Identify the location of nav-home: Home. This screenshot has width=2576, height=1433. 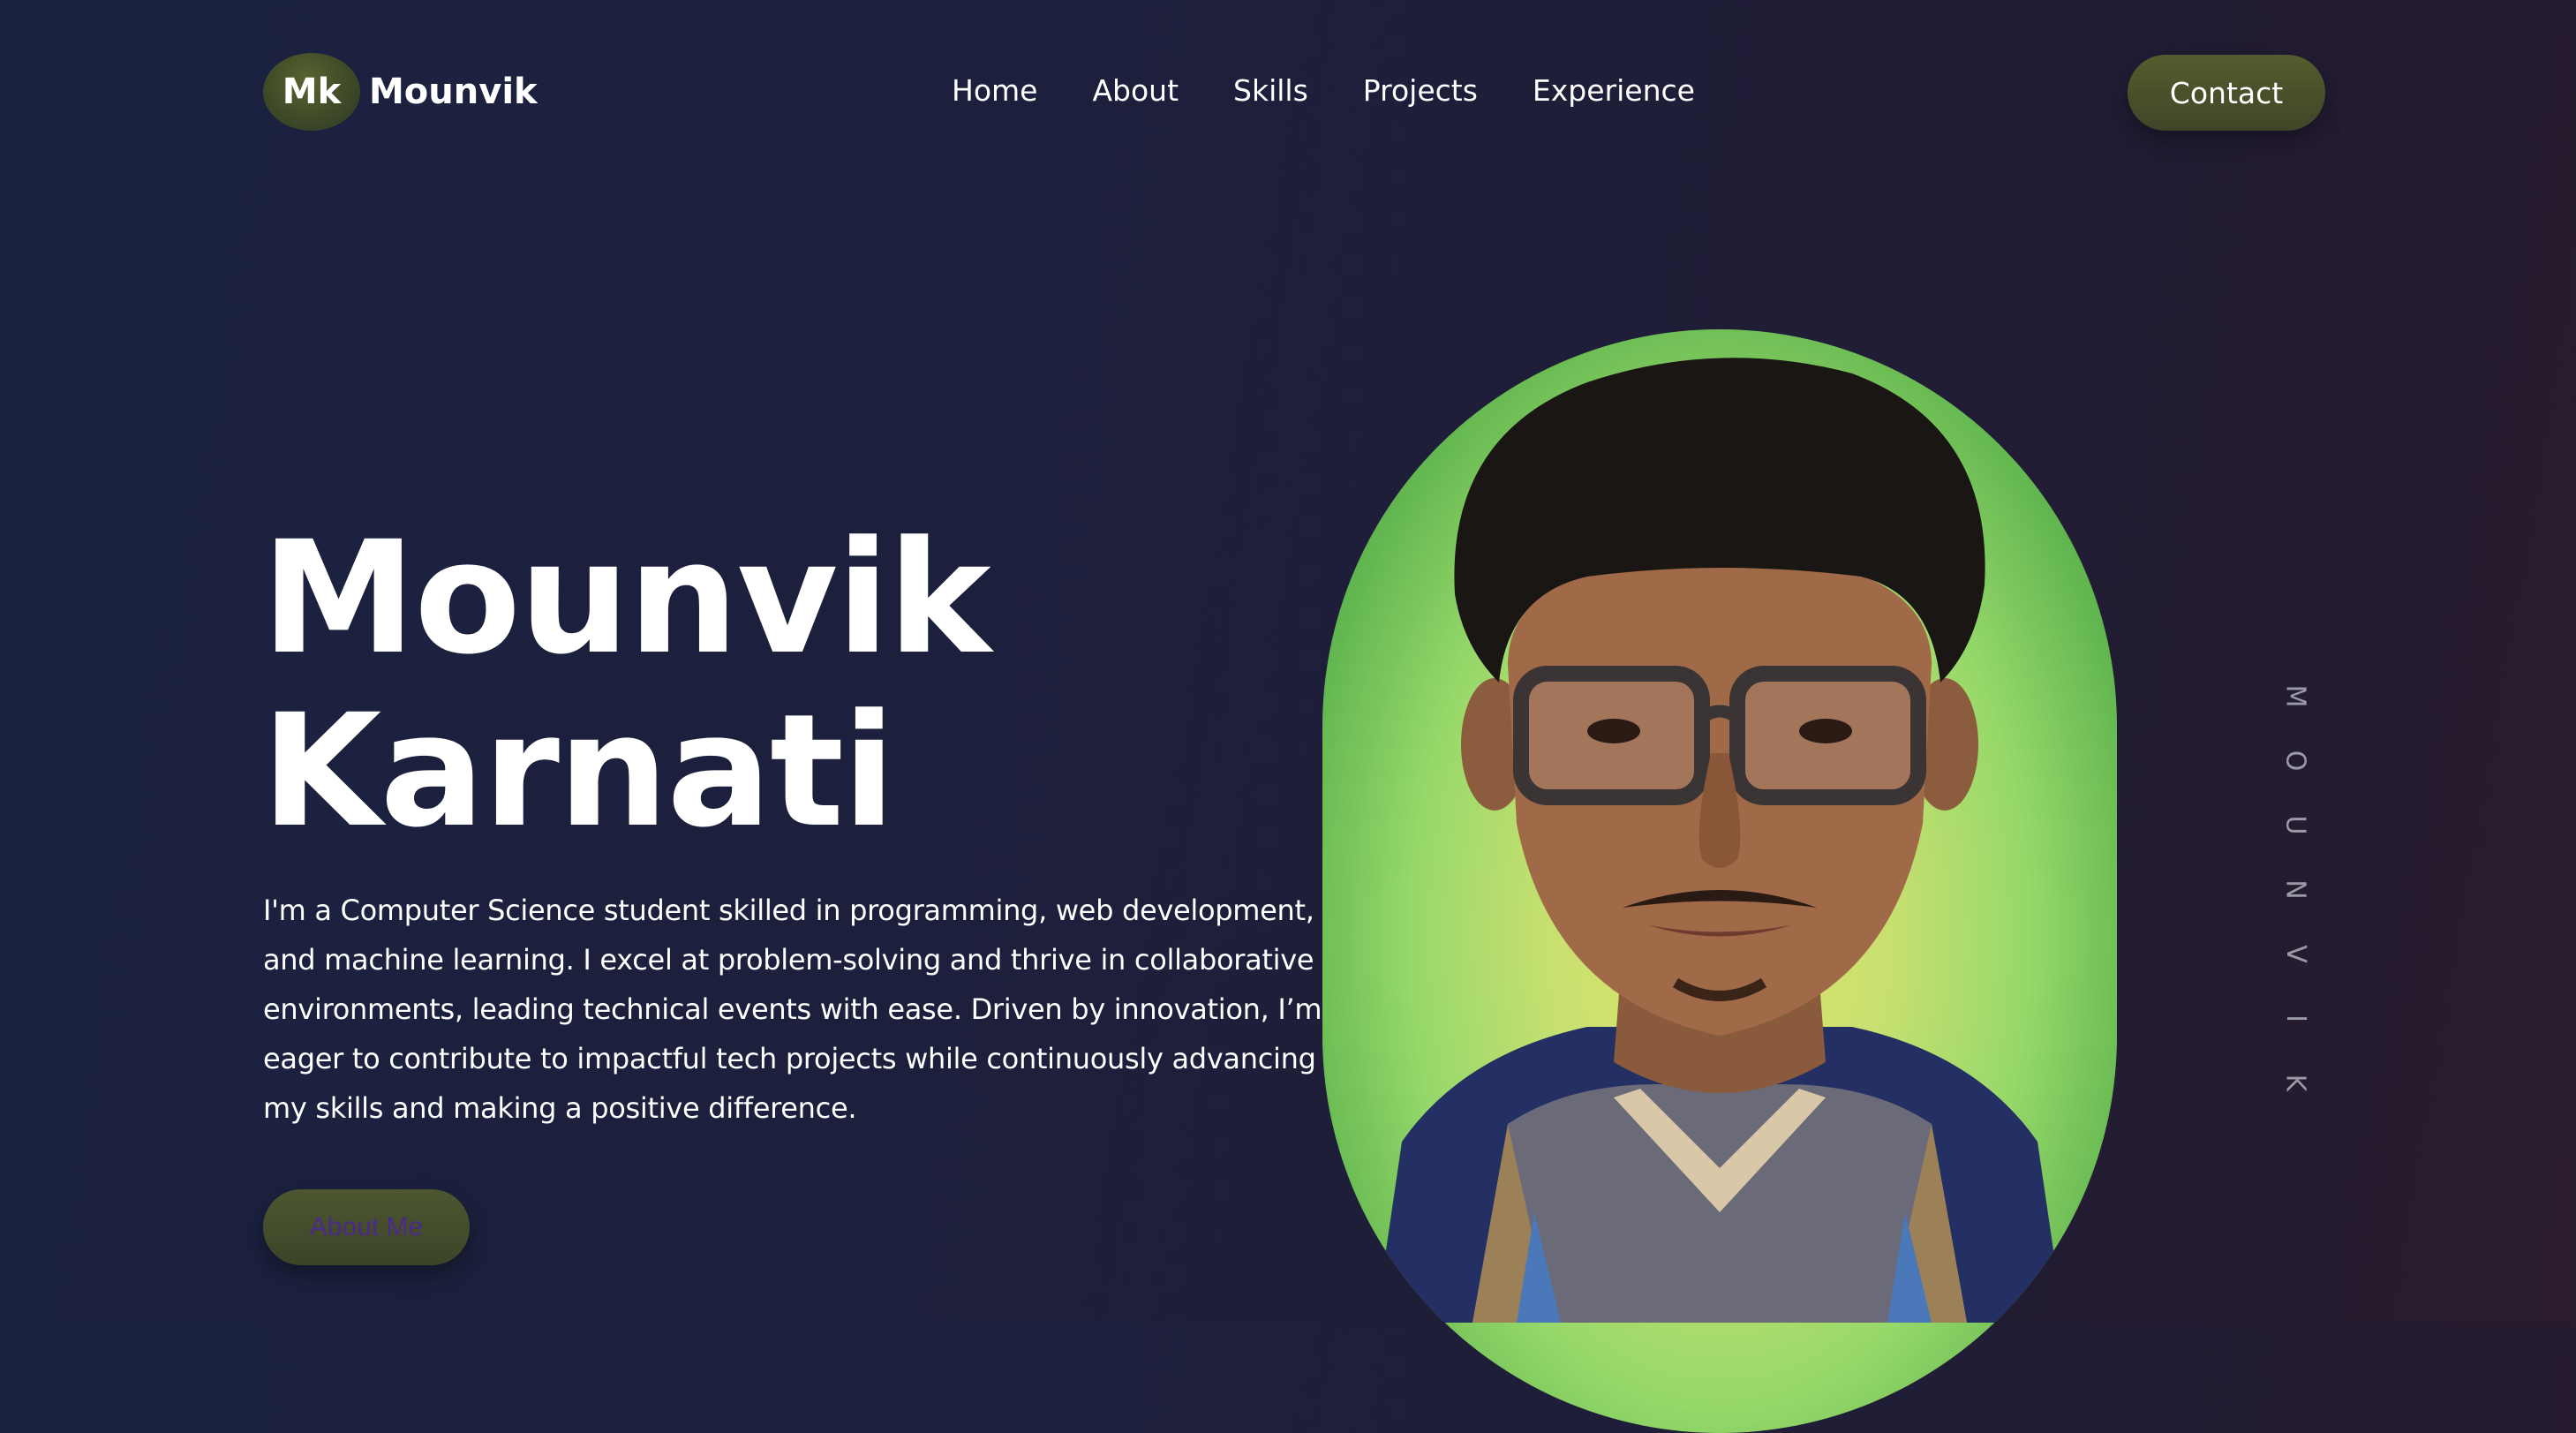
(995, 91).